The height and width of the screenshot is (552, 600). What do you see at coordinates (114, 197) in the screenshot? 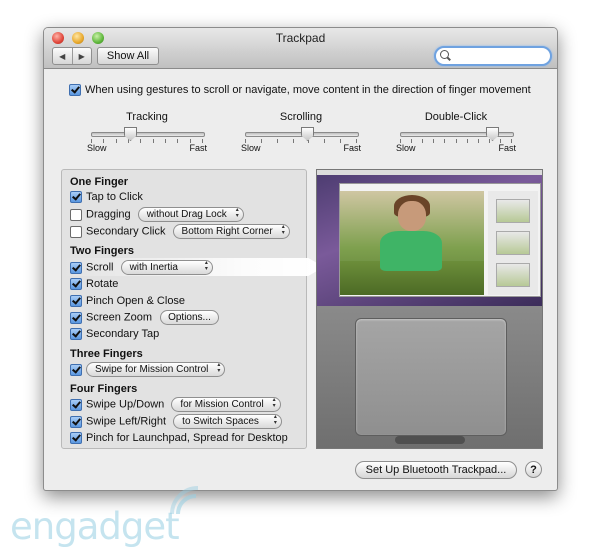
I see `tap-to-click-label: Tap to Click` at bounding box center [114, 197].